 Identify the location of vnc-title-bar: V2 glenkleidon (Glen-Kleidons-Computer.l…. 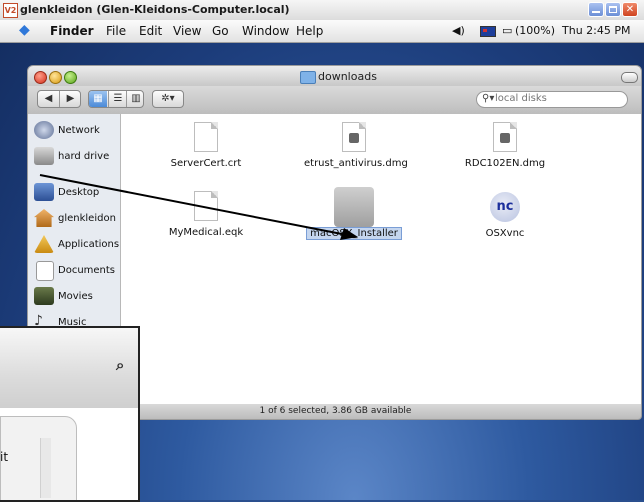
(322, 10).